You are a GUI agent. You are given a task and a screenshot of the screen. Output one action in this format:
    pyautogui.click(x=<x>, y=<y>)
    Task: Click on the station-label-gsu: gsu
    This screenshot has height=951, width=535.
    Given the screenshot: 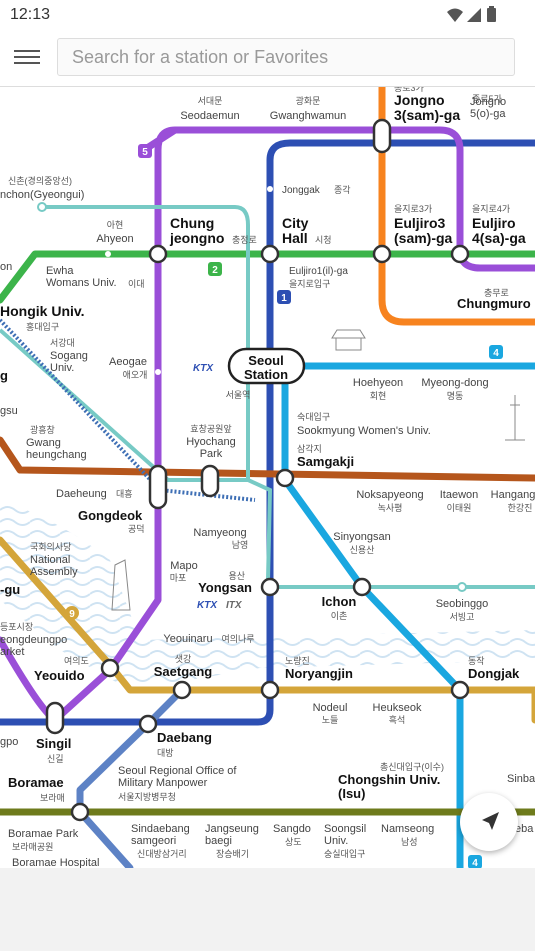 What is the action you would take?
    pyautogui.click(x=9, y=411)
    